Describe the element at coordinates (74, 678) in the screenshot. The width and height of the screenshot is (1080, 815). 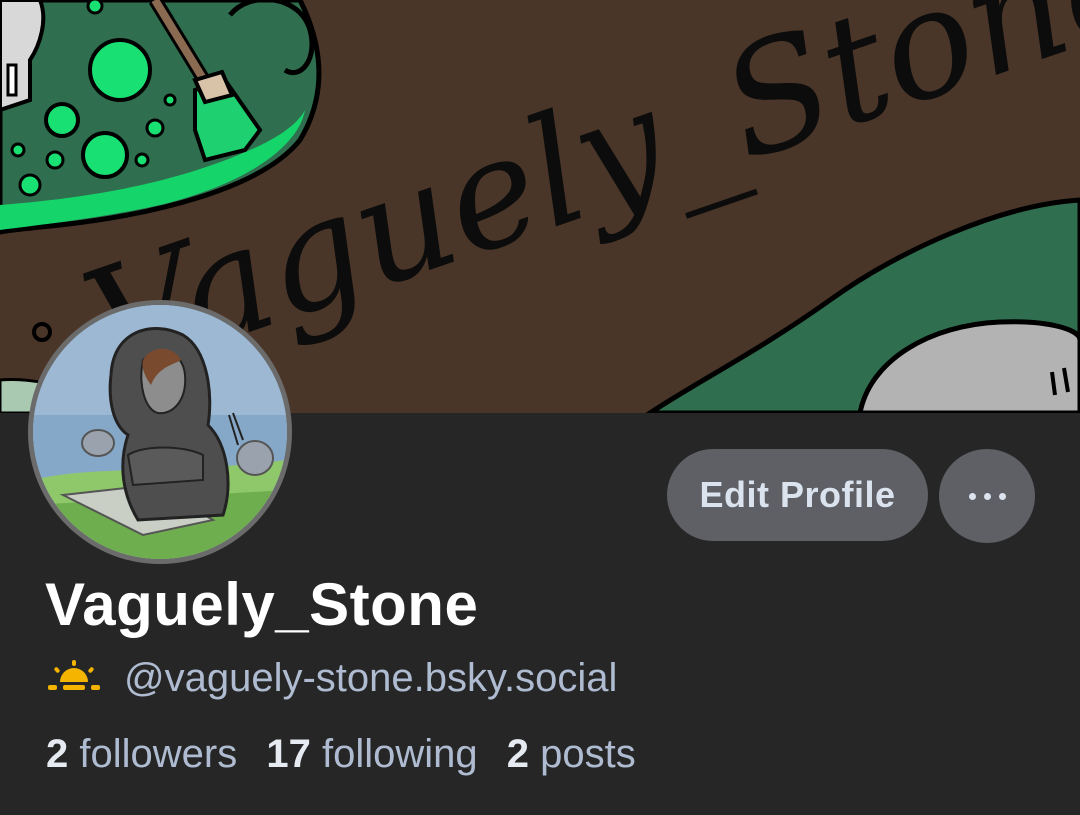
I see `sunrise-icon` at that location.